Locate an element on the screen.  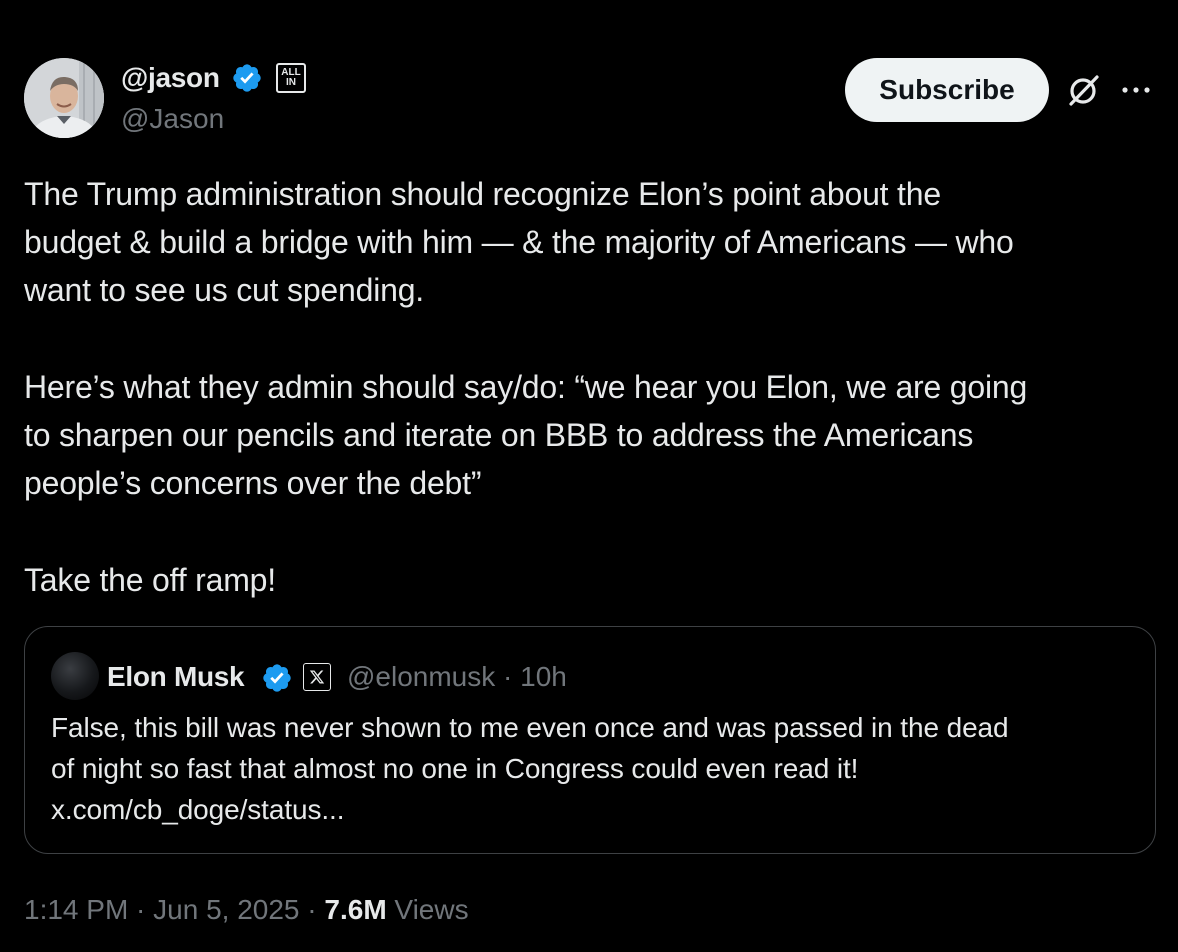
subscribe-button: Subscribe is located at coordinates (947, 90).